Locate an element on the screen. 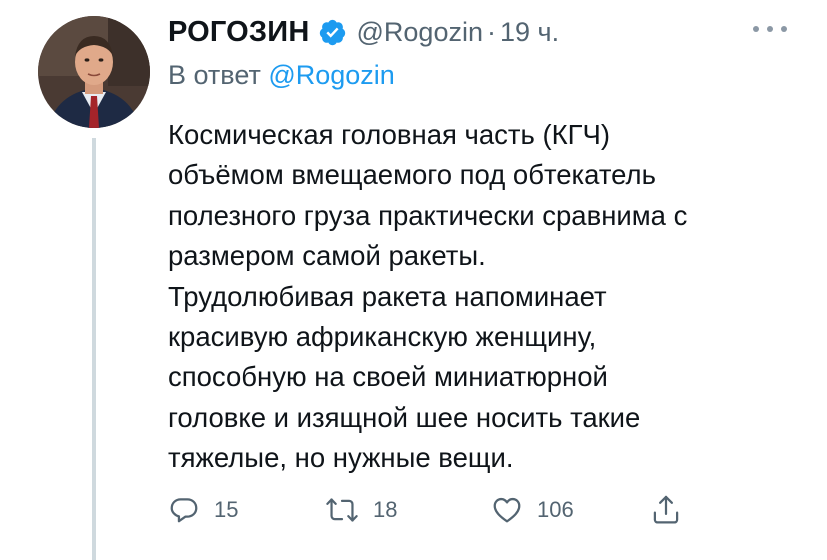  verified-badge-icon is located at coordinates (332, 32).